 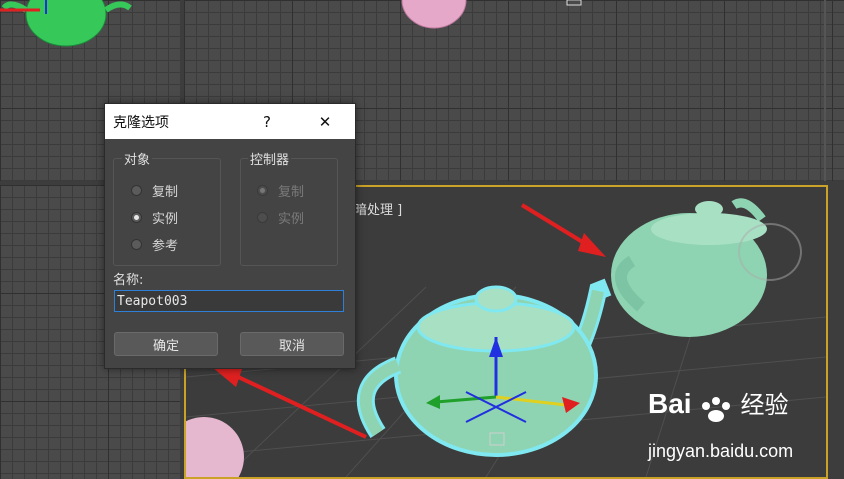 I want to click on baidu-url: jingyan.baidu.com, so click(x=721, y=451).